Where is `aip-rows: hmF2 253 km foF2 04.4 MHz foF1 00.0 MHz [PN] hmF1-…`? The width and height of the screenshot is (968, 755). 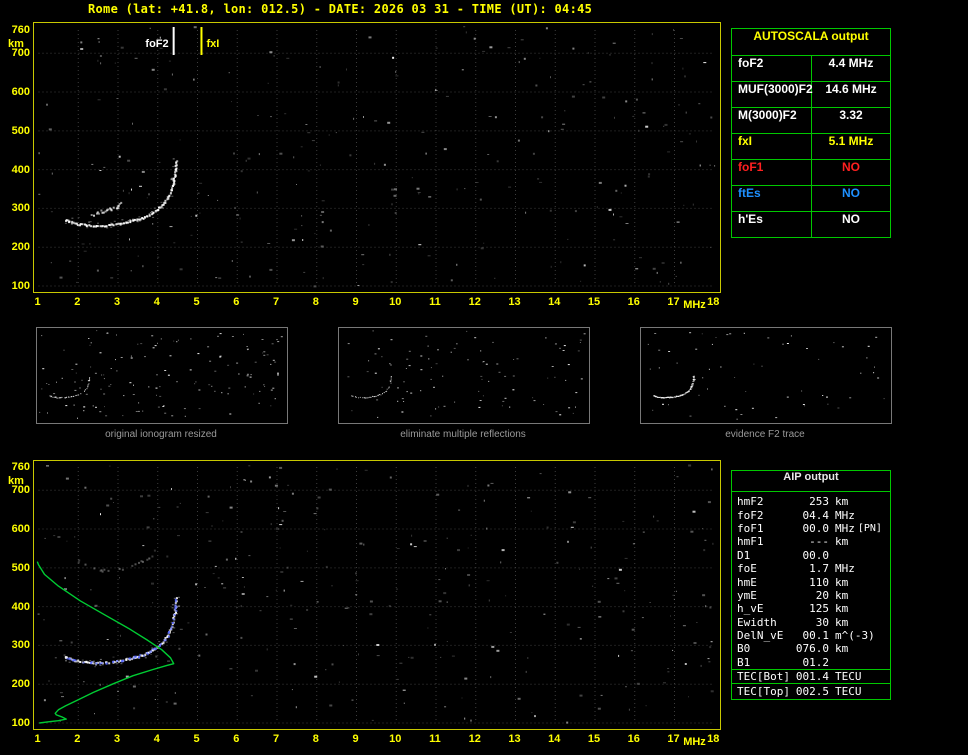
aip-rows: hmF2 253 km foF2 04.4 MHz foF1 00.0 MHz [PN] hmF1-… is located at coordinates (811, 595).